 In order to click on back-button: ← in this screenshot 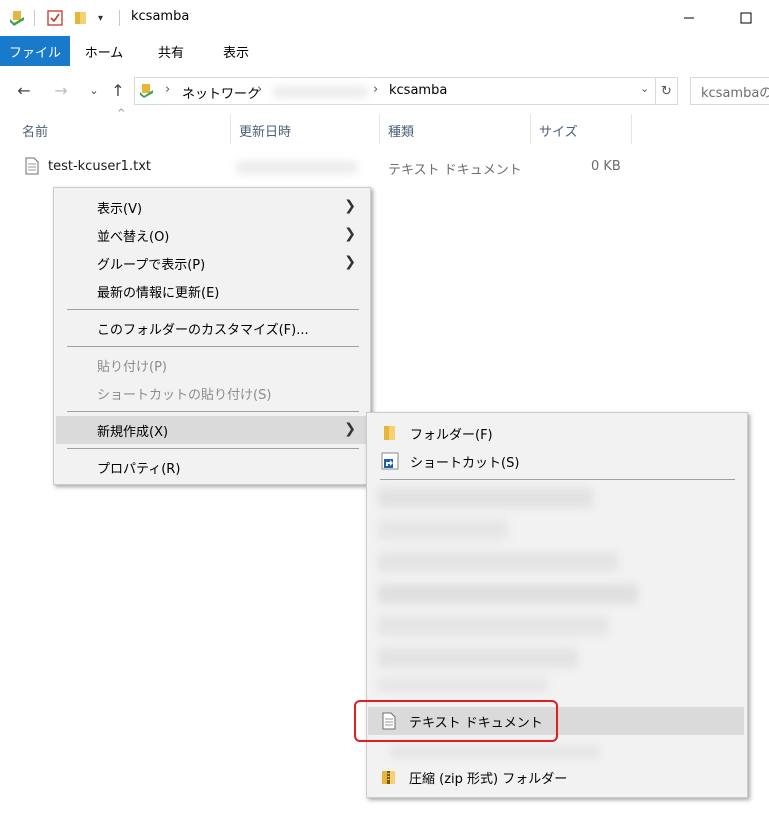, I will do `click(24, 90)`.